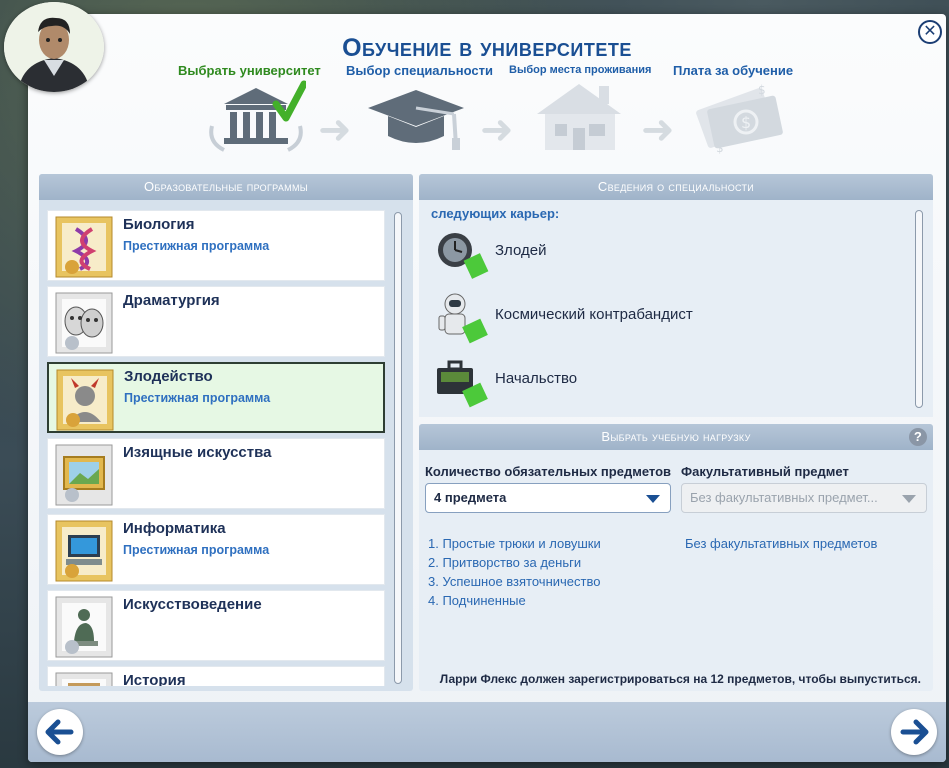  I want to click on programs-scrollbar, so click(398, 448).